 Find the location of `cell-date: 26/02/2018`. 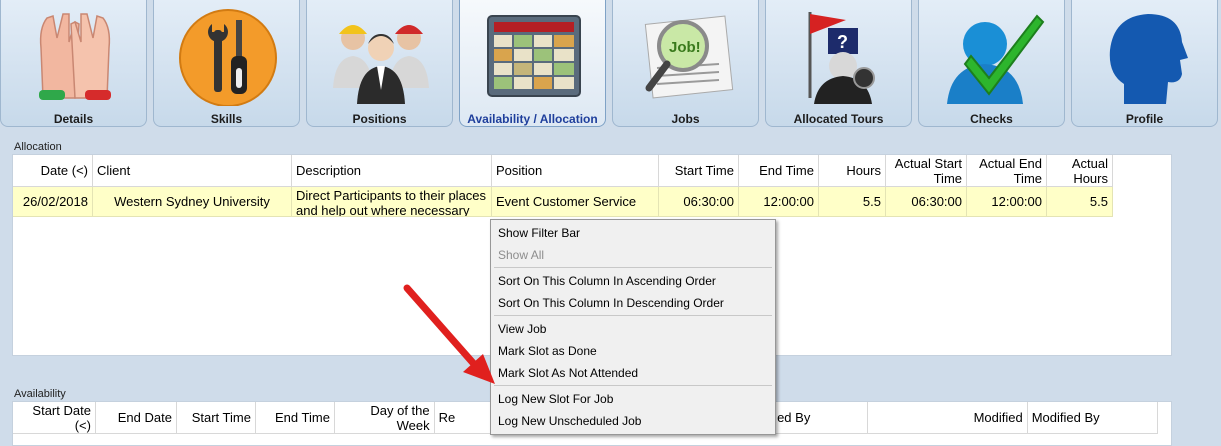

cell-date: 26/02/2018 is located at coordinates (53, 202).